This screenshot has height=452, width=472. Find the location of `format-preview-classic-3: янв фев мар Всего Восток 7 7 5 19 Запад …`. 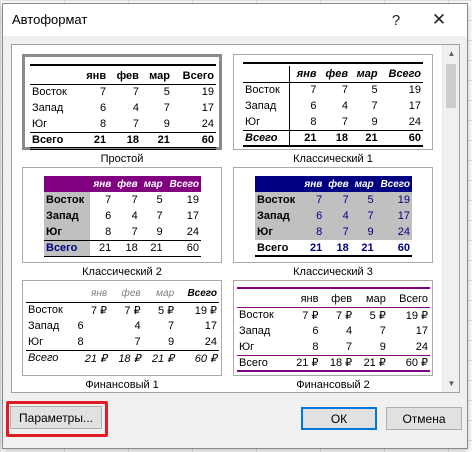

format-preview-classic-3: янв фев мар Всего Восток 7 7 5 19 Запад … is located at coordinates (333, 215).